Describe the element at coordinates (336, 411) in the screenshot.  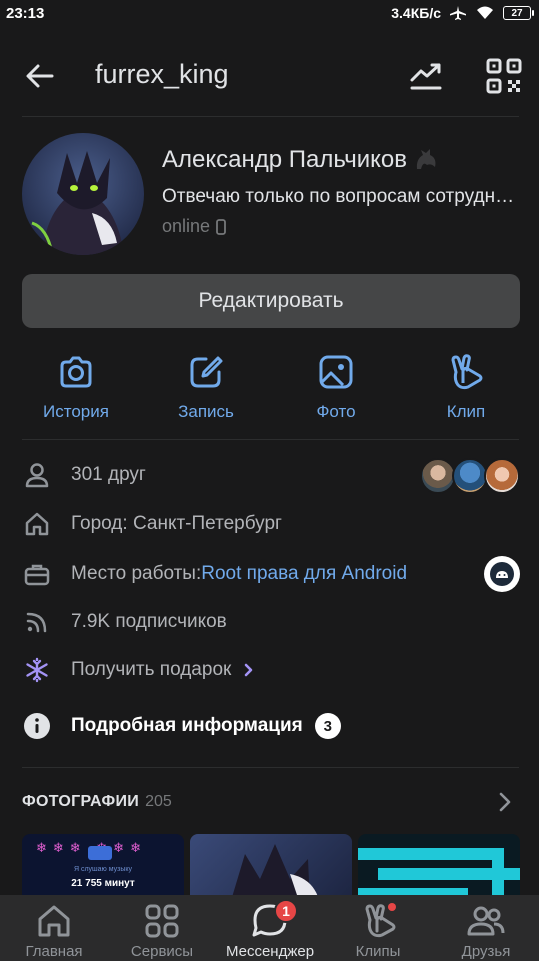
I see `action-photo-label: Фото` at that location.